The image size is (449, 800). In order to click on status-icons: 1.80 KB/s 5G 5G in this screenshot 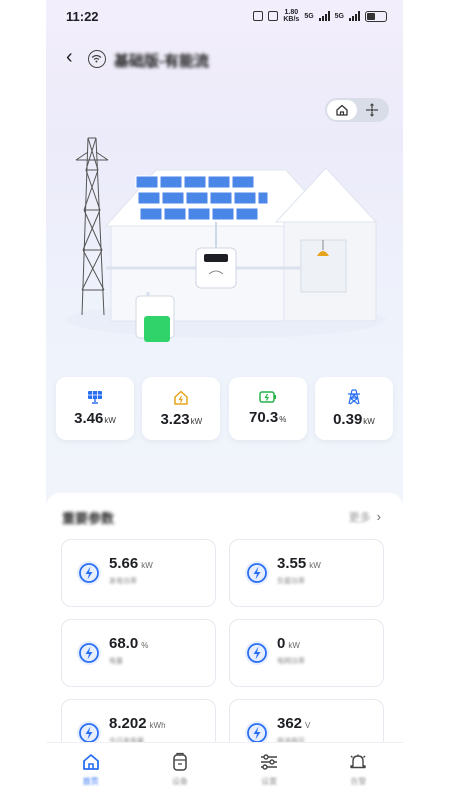, I will do `click(320, 16)`.